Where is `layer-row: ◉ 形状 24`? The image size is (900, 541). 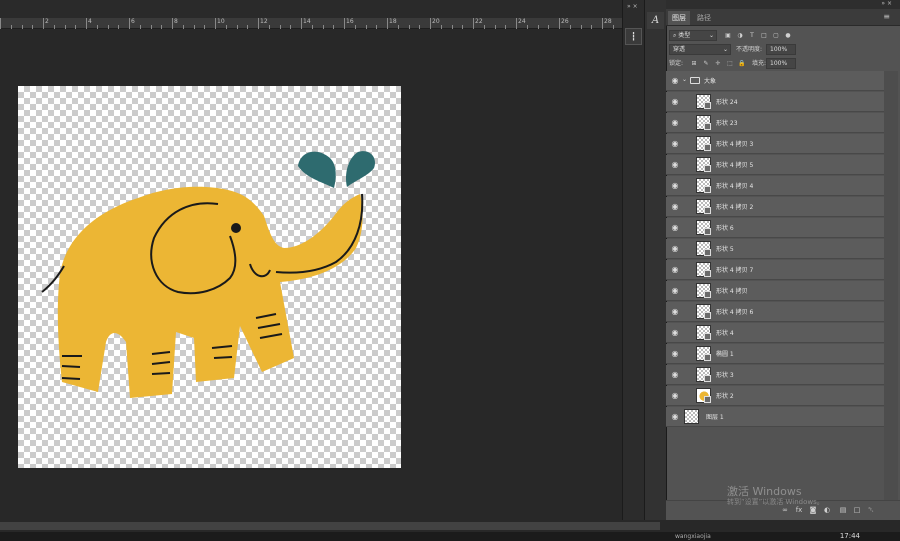 layer-row: ◉ 形状 24 is located at coordinates (775, 102).